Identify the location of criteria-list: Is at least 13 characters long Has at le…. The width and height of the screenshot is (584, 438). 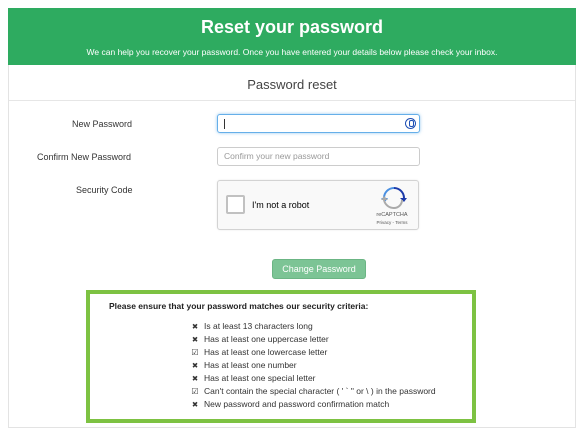
(313, 365).